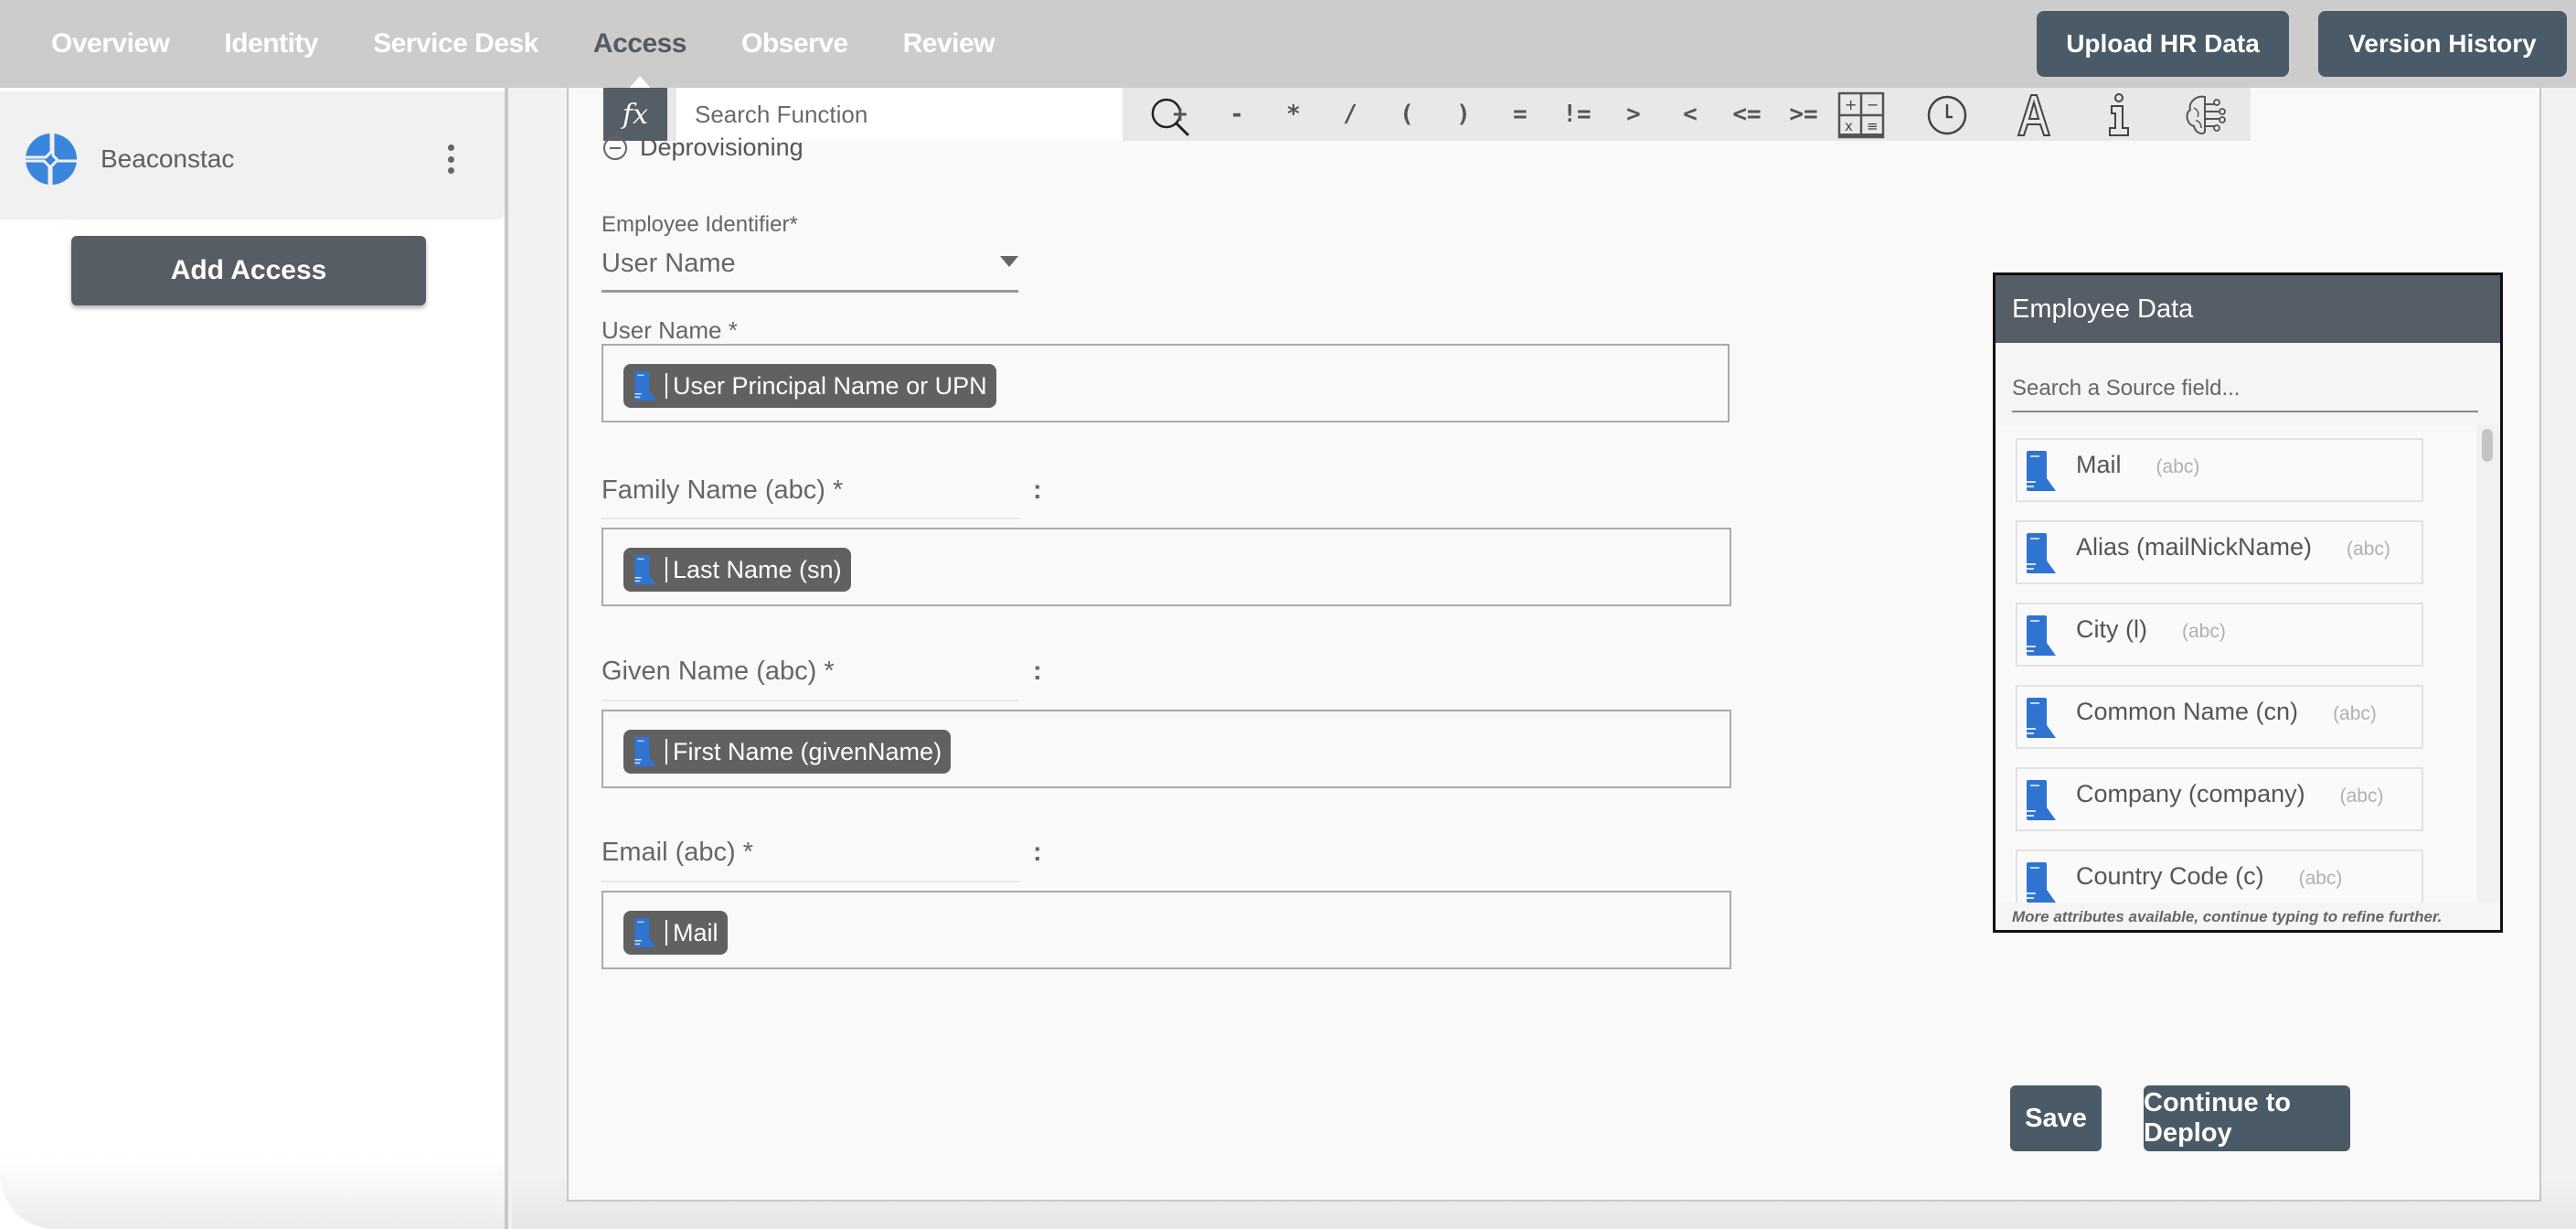  Describe the element at coordinates (668, 263) in the screenshot. I see `employee-identifier-value: User Name` at that location.